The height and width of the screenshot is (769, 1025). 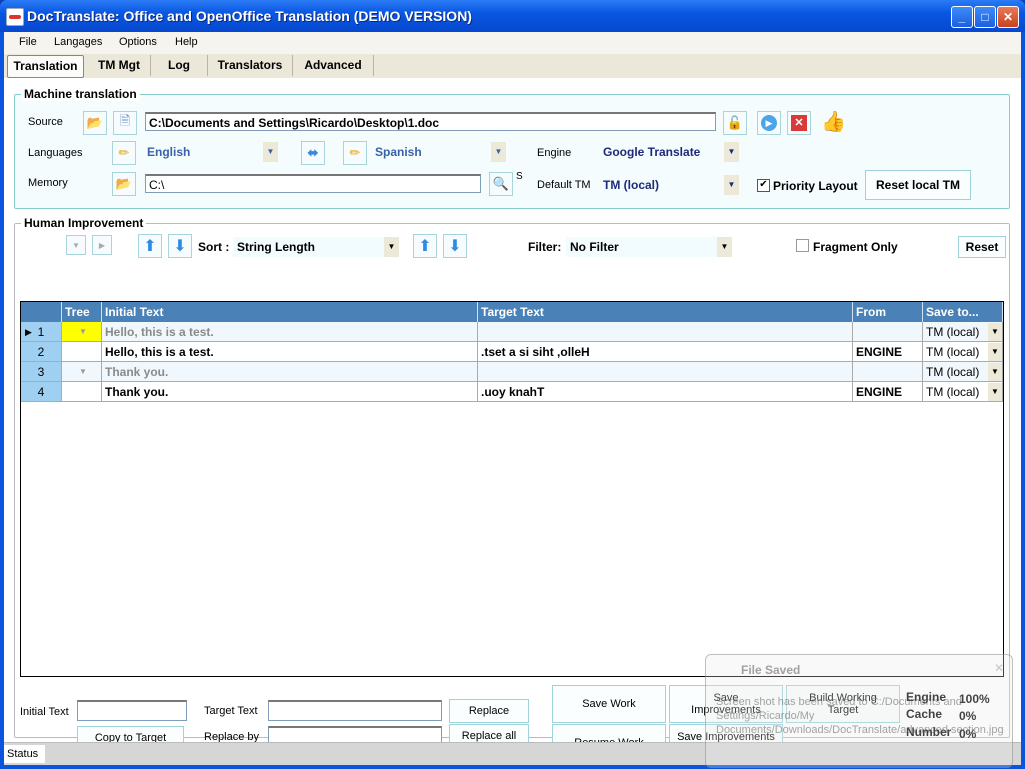 I want to click on tab-translation: Translation, so click(x=45, y=66).